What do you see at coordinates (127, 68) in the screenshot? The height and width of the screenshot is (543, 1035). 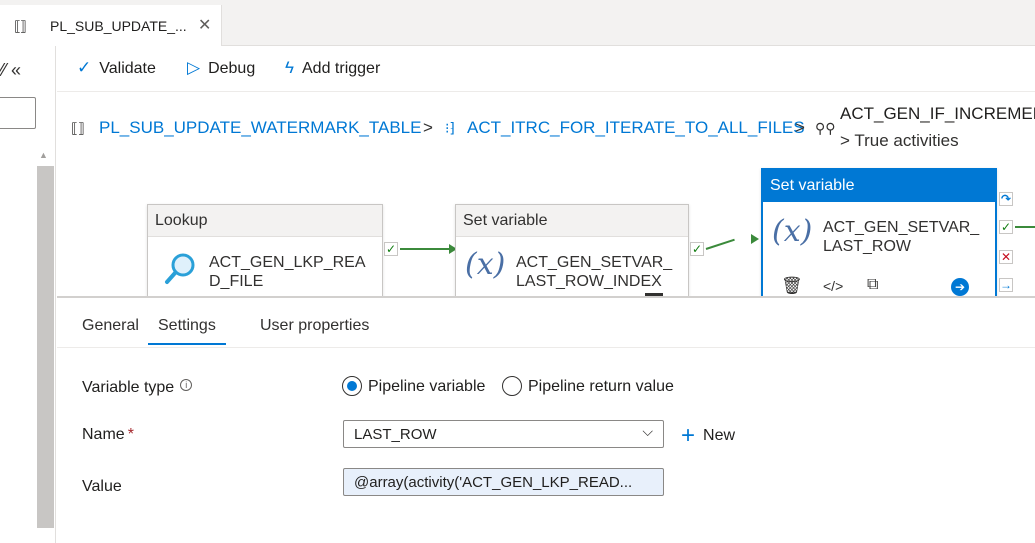 I see `validate-label: Validate` at bounding box center [127, 68].